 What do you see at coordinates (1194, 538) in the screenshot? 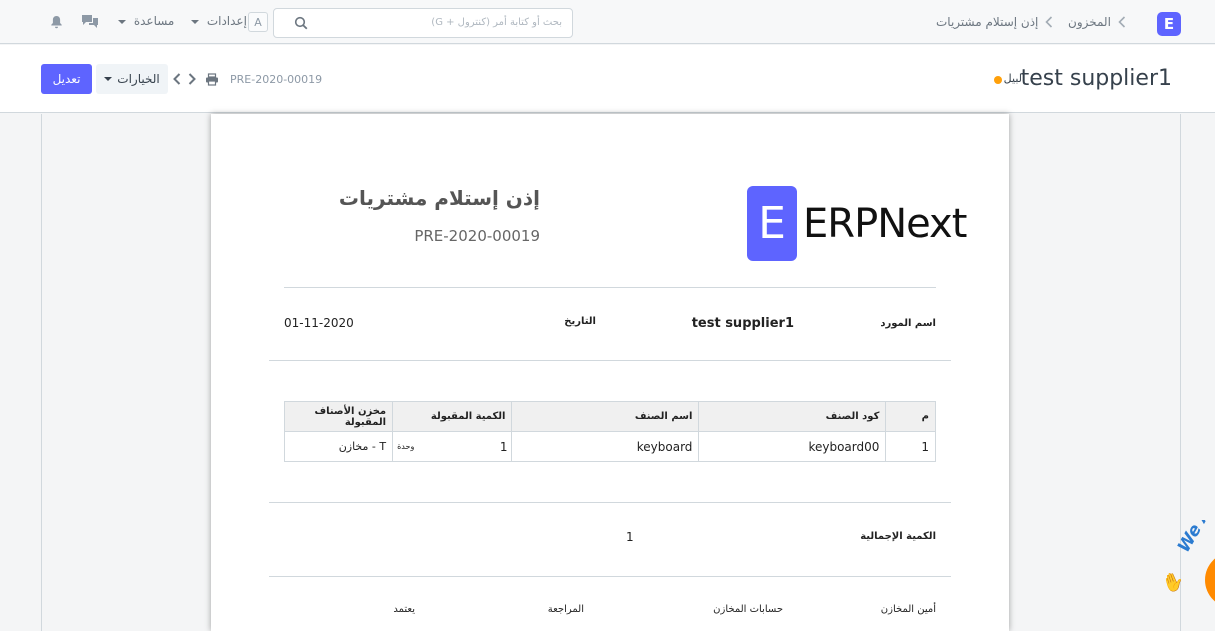
I see `chat-widget-text: We Are` at bounding box center [1194, 538].